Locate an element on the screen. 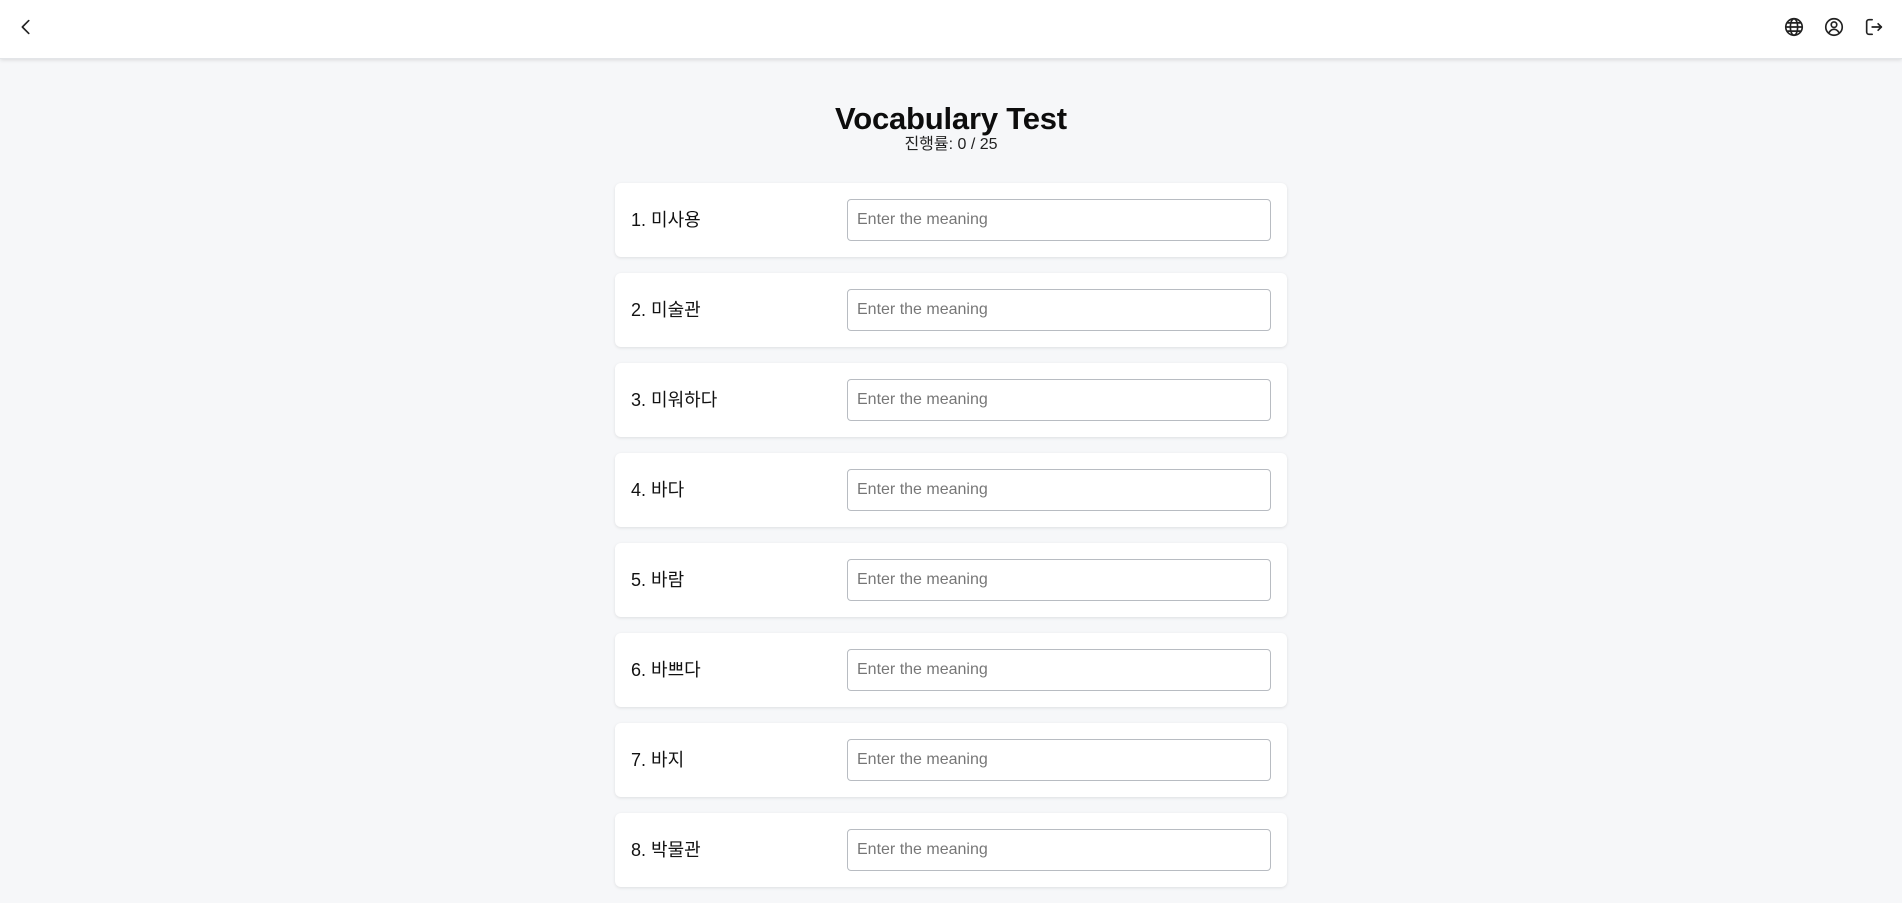 The width and height of the screenshot is (1902, 903). vocabulary-item: 6. 바쁘다 is located at coordinates (951, 670).